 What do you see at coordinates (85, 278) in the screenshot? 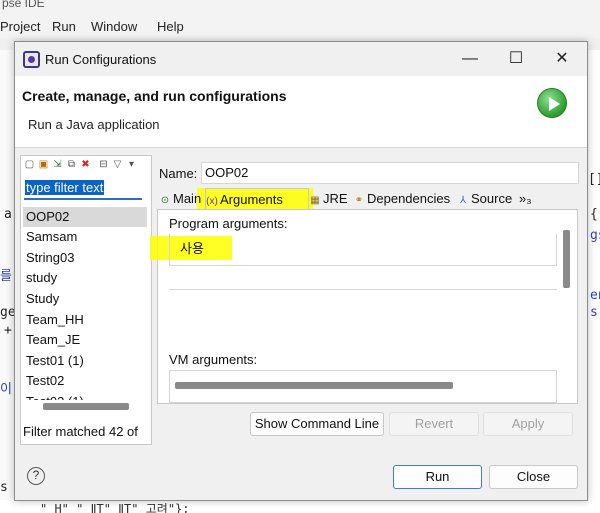
I see `list-item: study` at bounding box center [85, 278].